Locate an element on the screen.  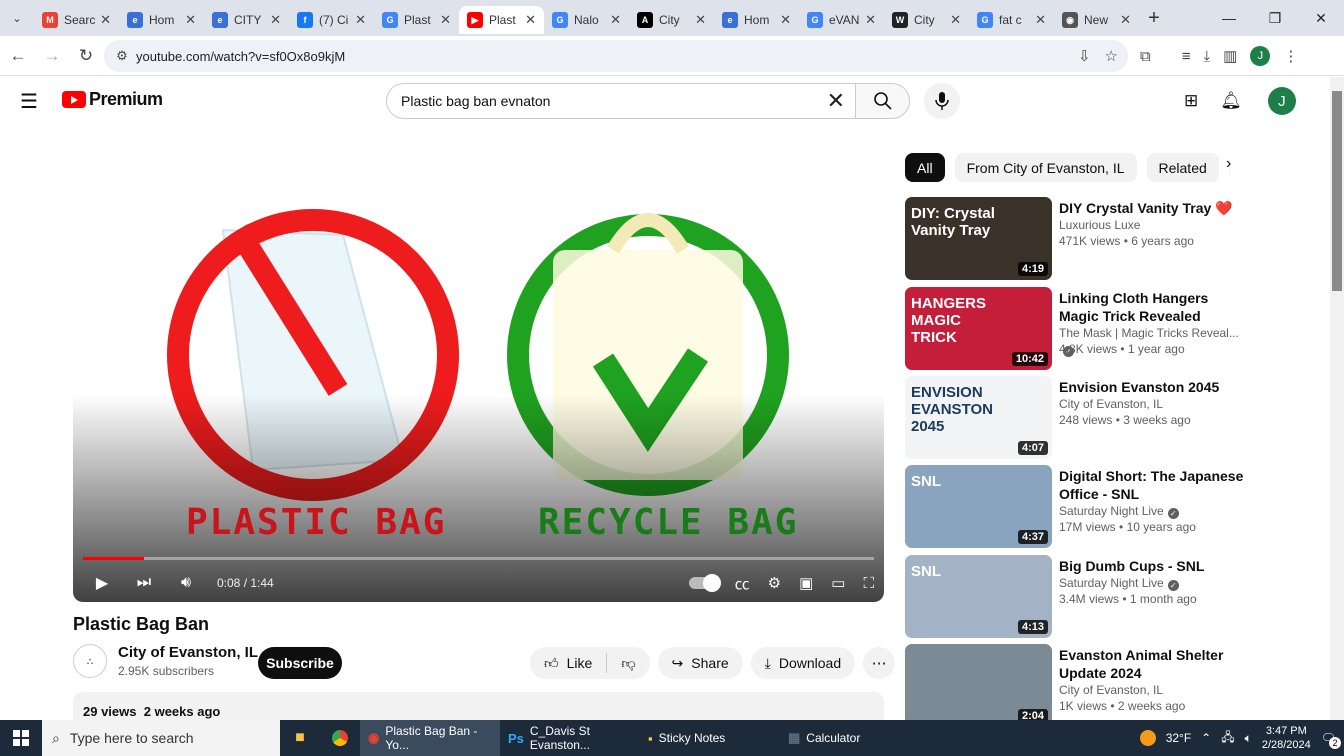
video-title: DIY Crystal Vanity Tray ❤️ is located at coordinates (1151, 208).